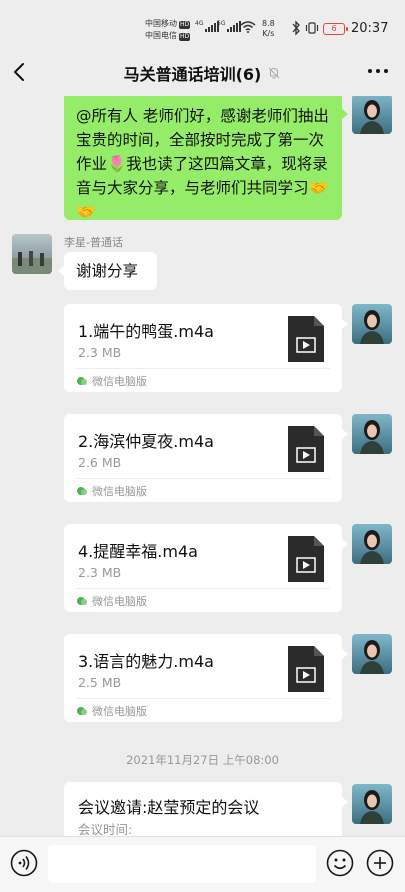  I want to click on carrier-mobile-label: 中国移动, so click(161, 23).